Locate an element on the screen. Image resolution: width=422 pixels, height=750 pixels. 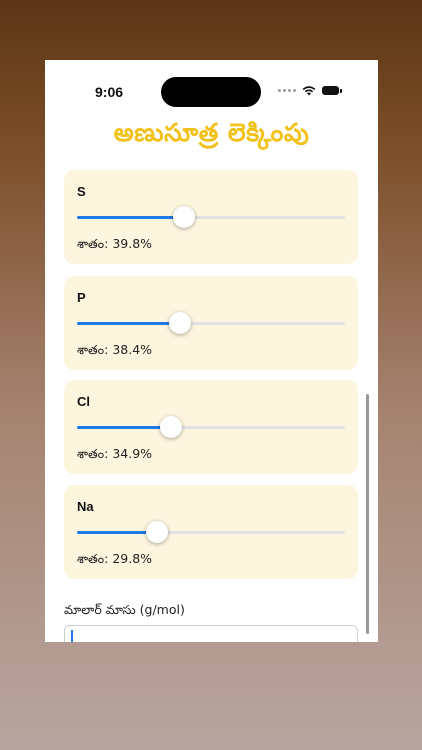
cellular-signal-icon is located at coordinates (287, 90).